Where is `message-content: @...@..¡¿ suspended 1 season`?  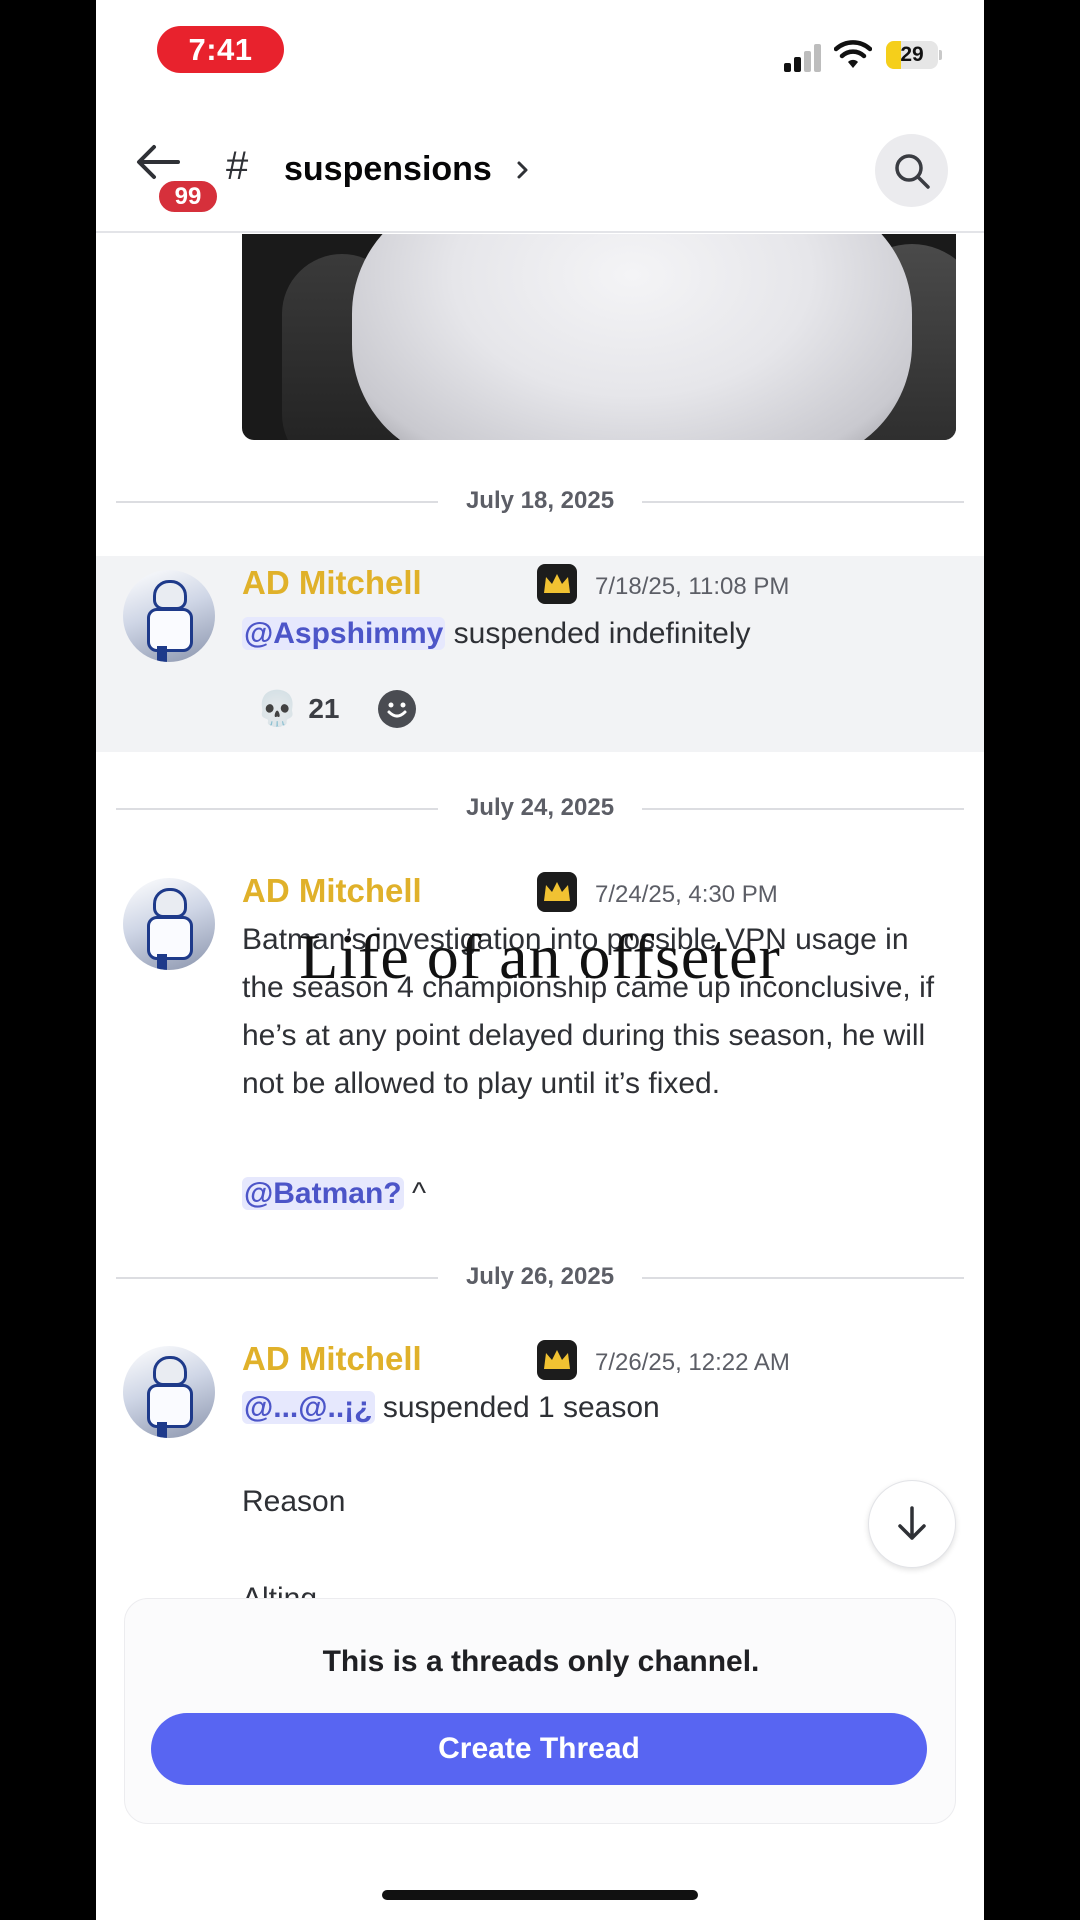
message-content: @...@..¡¿ suspended 1 season is located at coordinates (592, 1408).